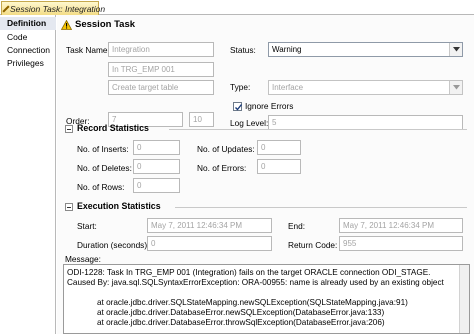 The width and height of the screenshot is (474, 334). Describe the element at coordinates (401, 225) in the screenshot. I see `end-field: May 7, 2011 12:46:34 PM` at that location.